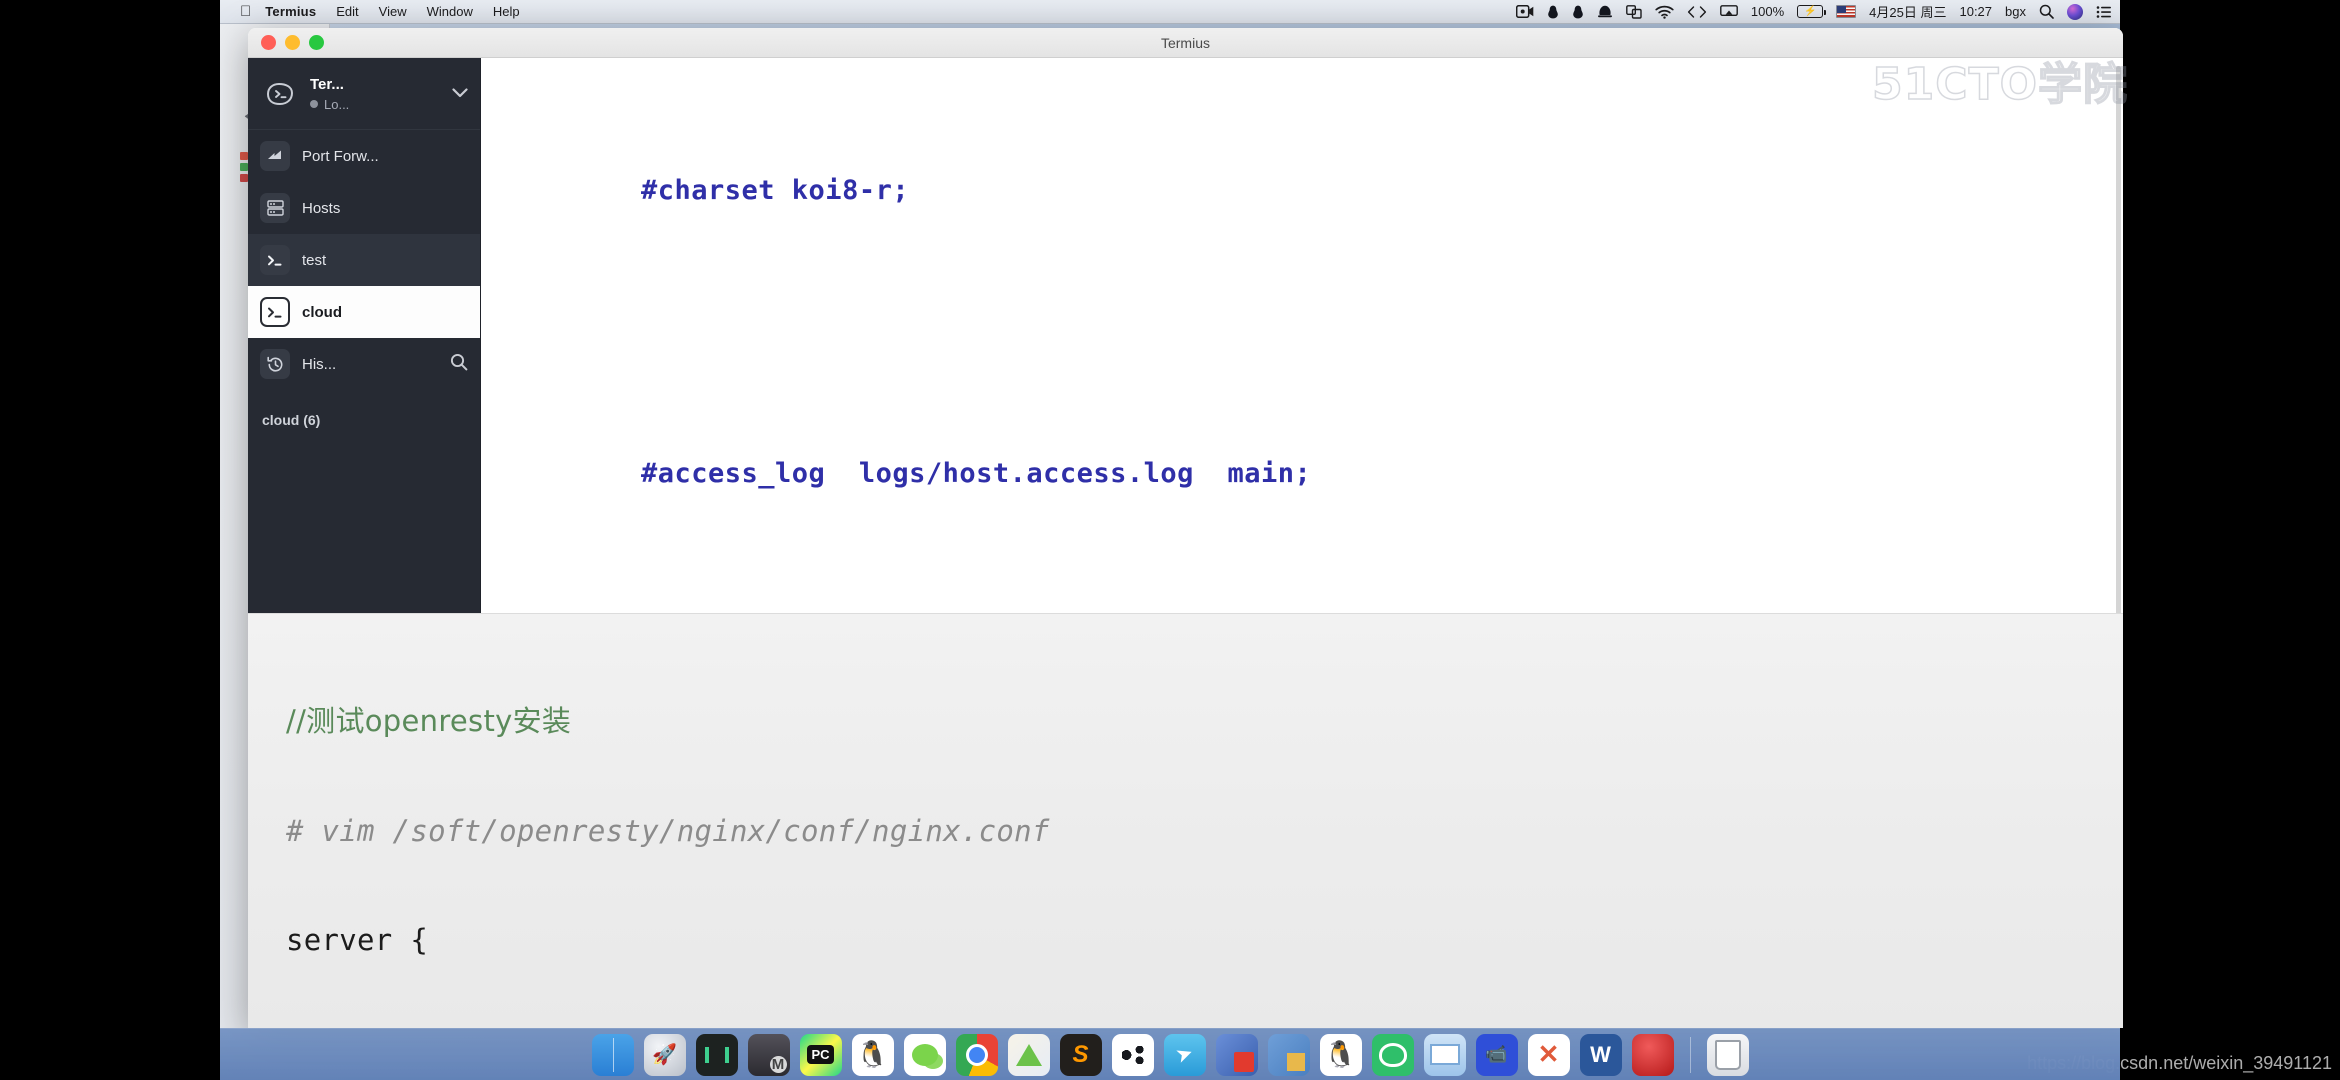 The width and height of the screenshot is (2340, 1080). What do you see at coordinates (976, 473) in the screenshot?
I see `terminal-line: #access_log logs/host.access.log main;` at bounding box center [976, 473].